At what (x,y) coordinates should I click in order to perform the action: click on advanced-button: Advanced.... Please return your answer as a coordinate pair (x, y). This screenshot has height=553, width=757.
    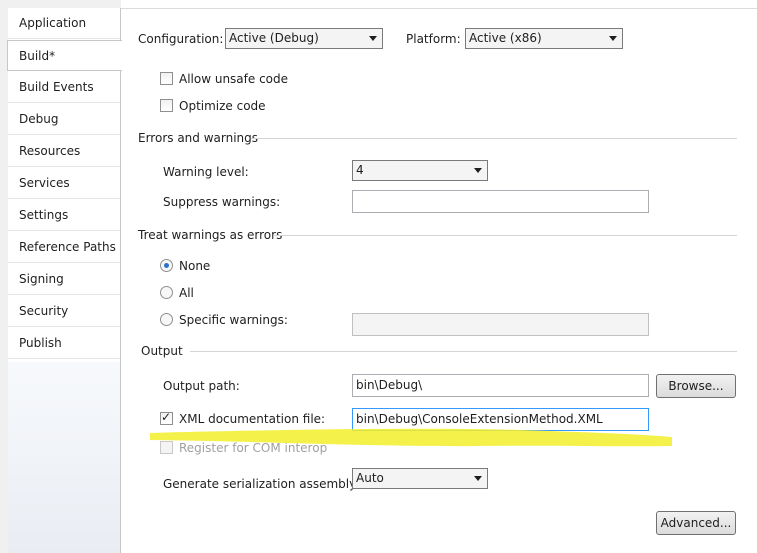
    Looking at the image, I should click on (696, 523).